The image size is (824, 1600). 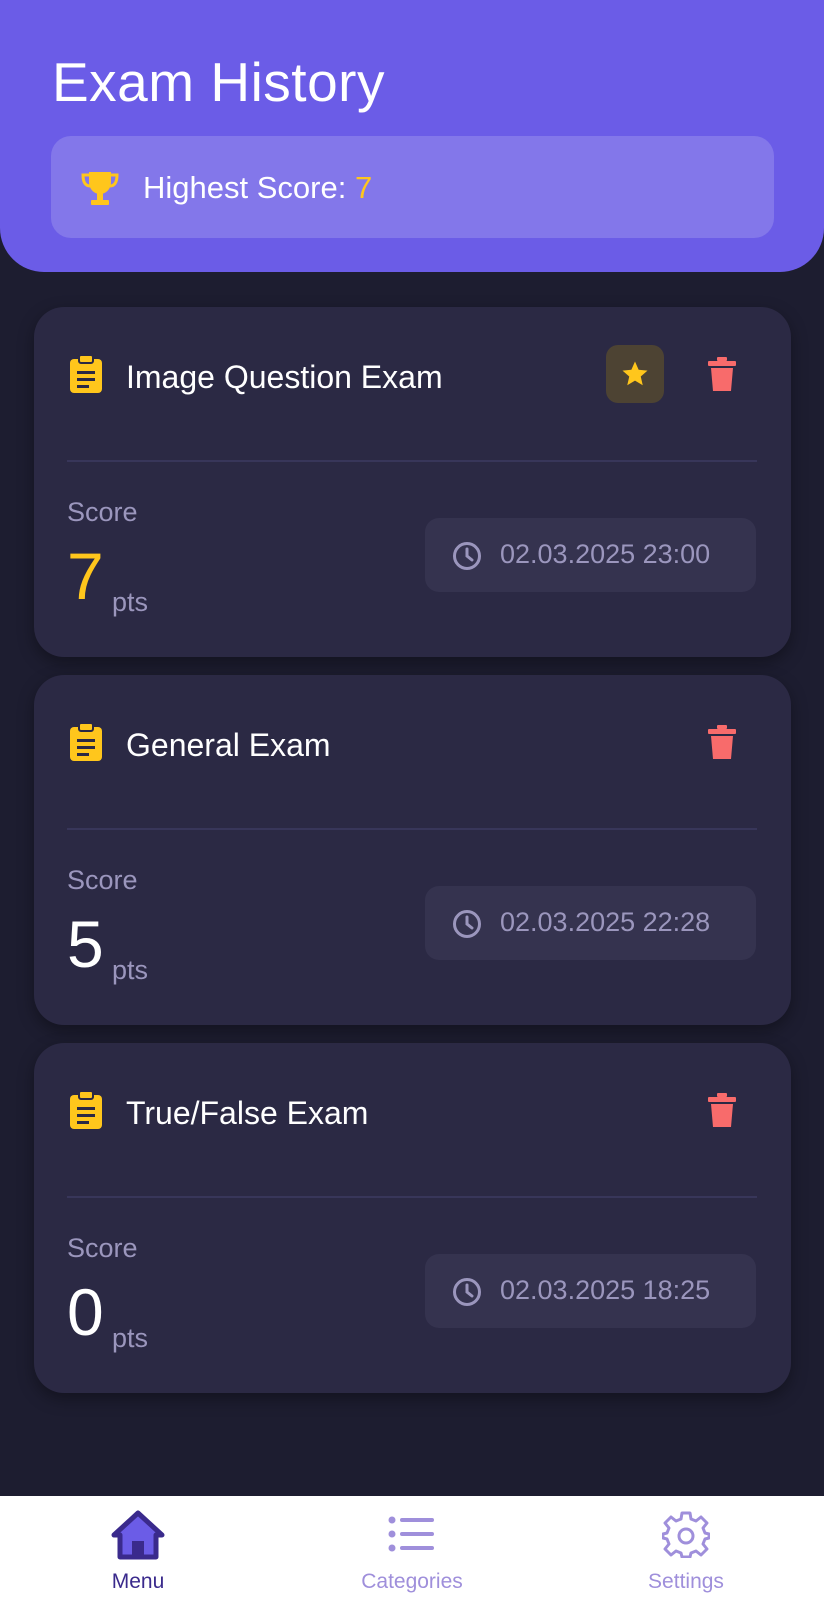 I want to click on date-text: 02.03.2025 22:28, so click(x=605, y=922).